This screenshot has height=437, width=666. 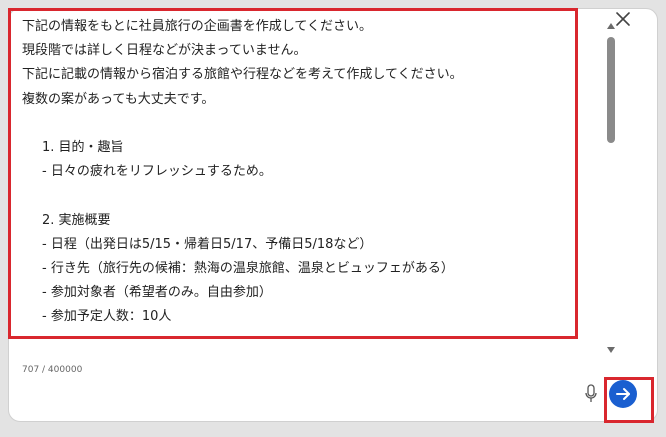 What do you see at coordinates (248, 268) in the screenshot?
I see `prompt-line: - 行き先（旅行先の候補：熱海の温泉旅館、温泉とビュッフェがある）` at bounding box center [248, 268].